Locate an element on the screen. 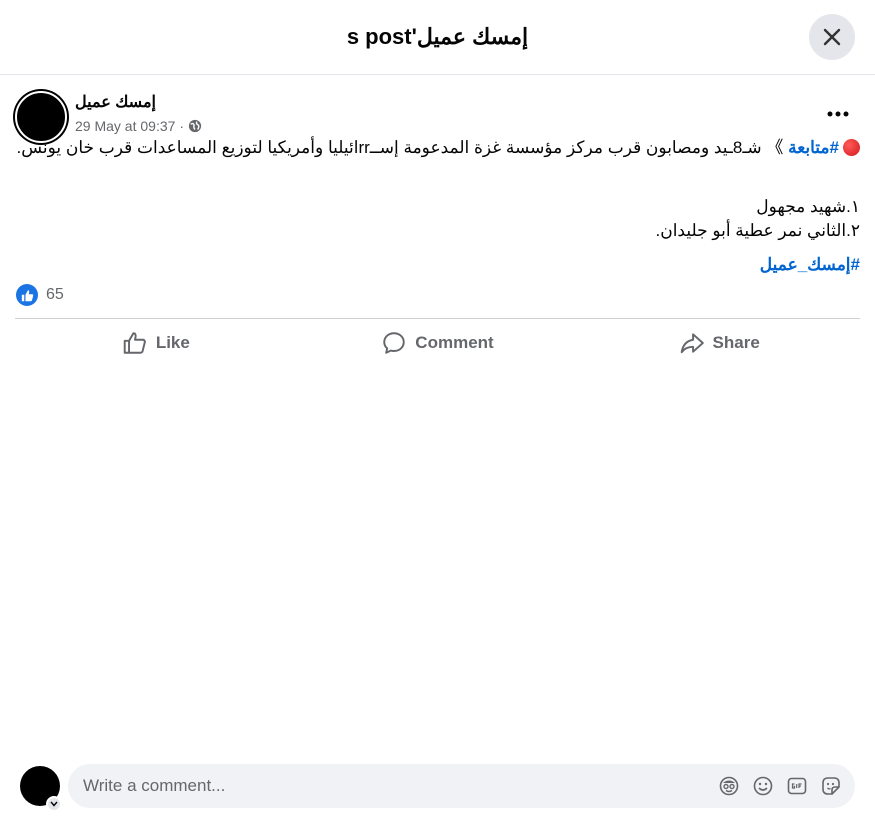 This screenshot has width=875, height=832. chevron-down-icon is located at coordinates (54, 804).